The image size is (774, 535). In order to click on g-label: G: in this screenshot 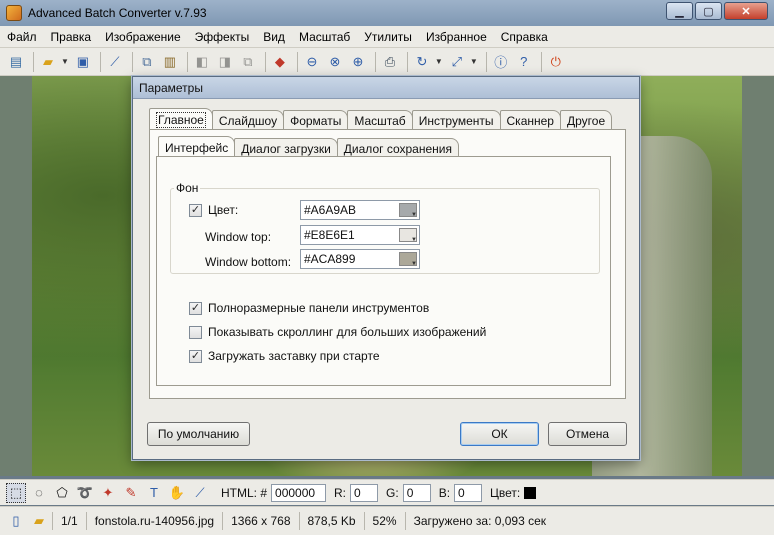, I will do `click(392, 492)`.